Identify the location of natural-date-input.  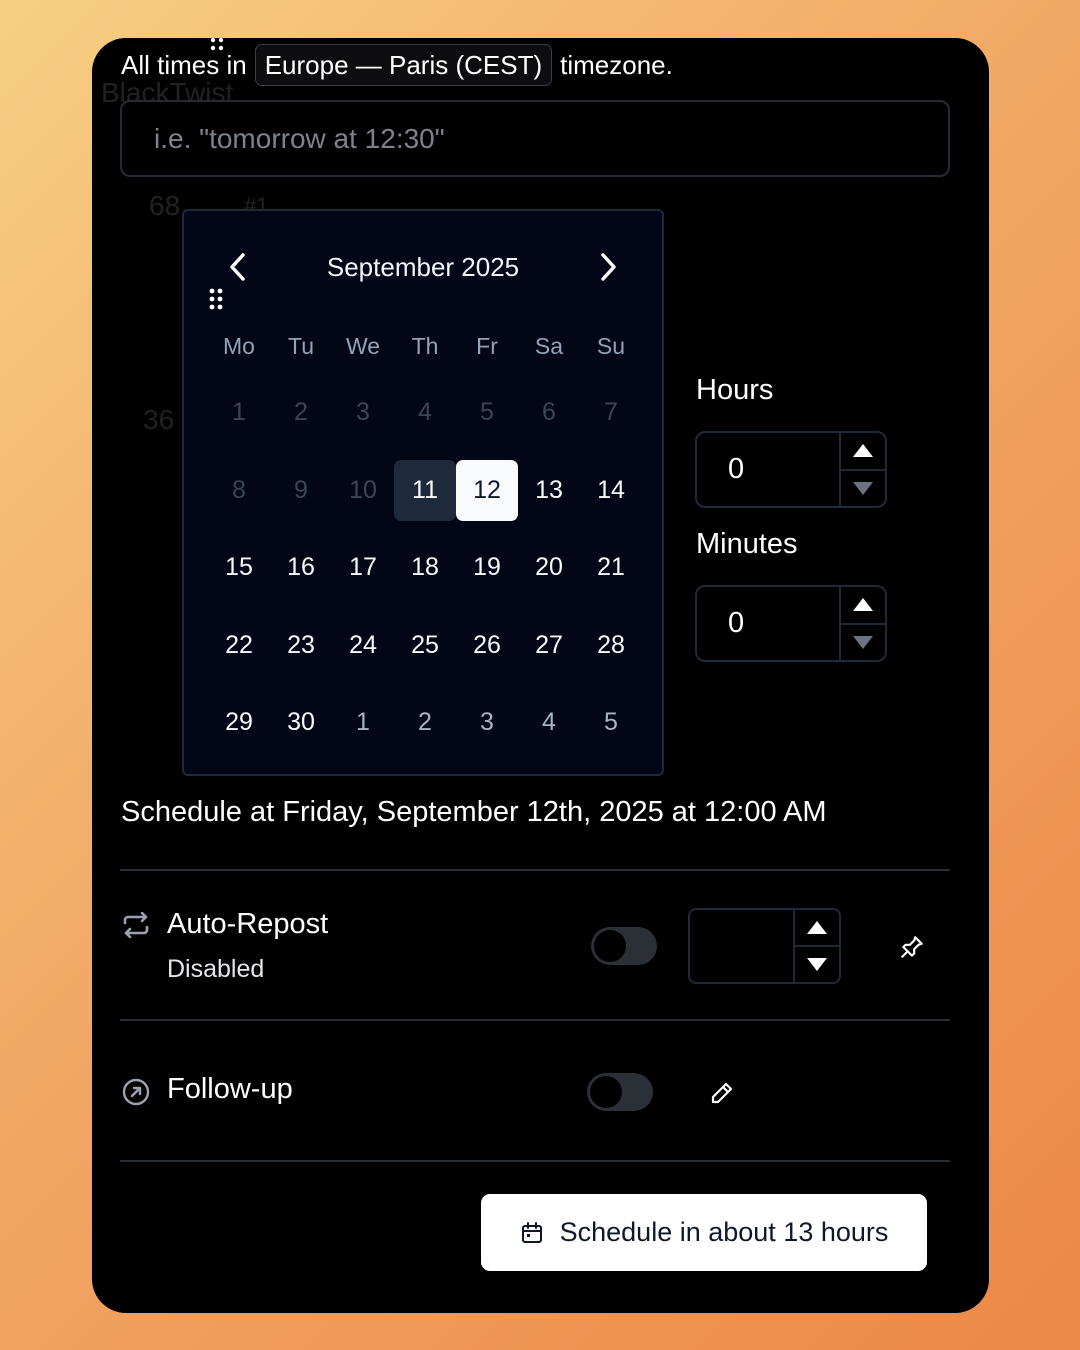
(535, 138).